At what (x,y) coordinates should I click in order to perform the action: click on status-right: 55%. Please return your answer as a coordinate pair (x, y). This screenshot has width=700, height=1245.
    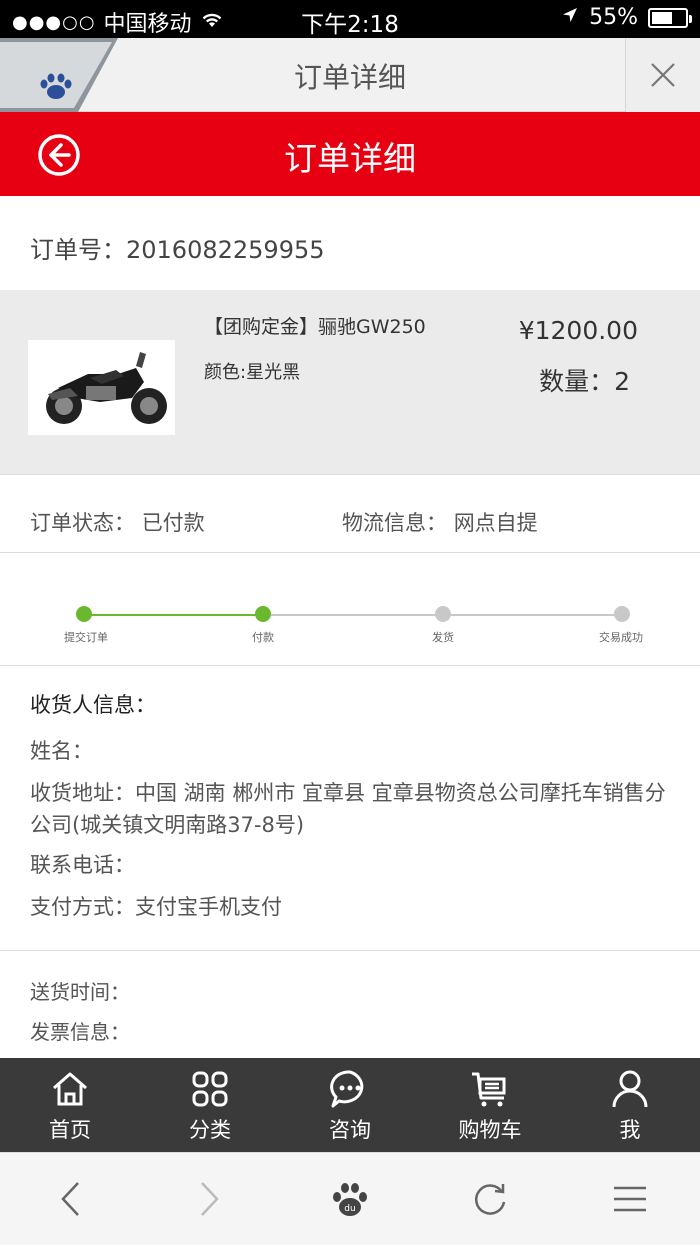
    Looking at the image, I should click on (626, 17).